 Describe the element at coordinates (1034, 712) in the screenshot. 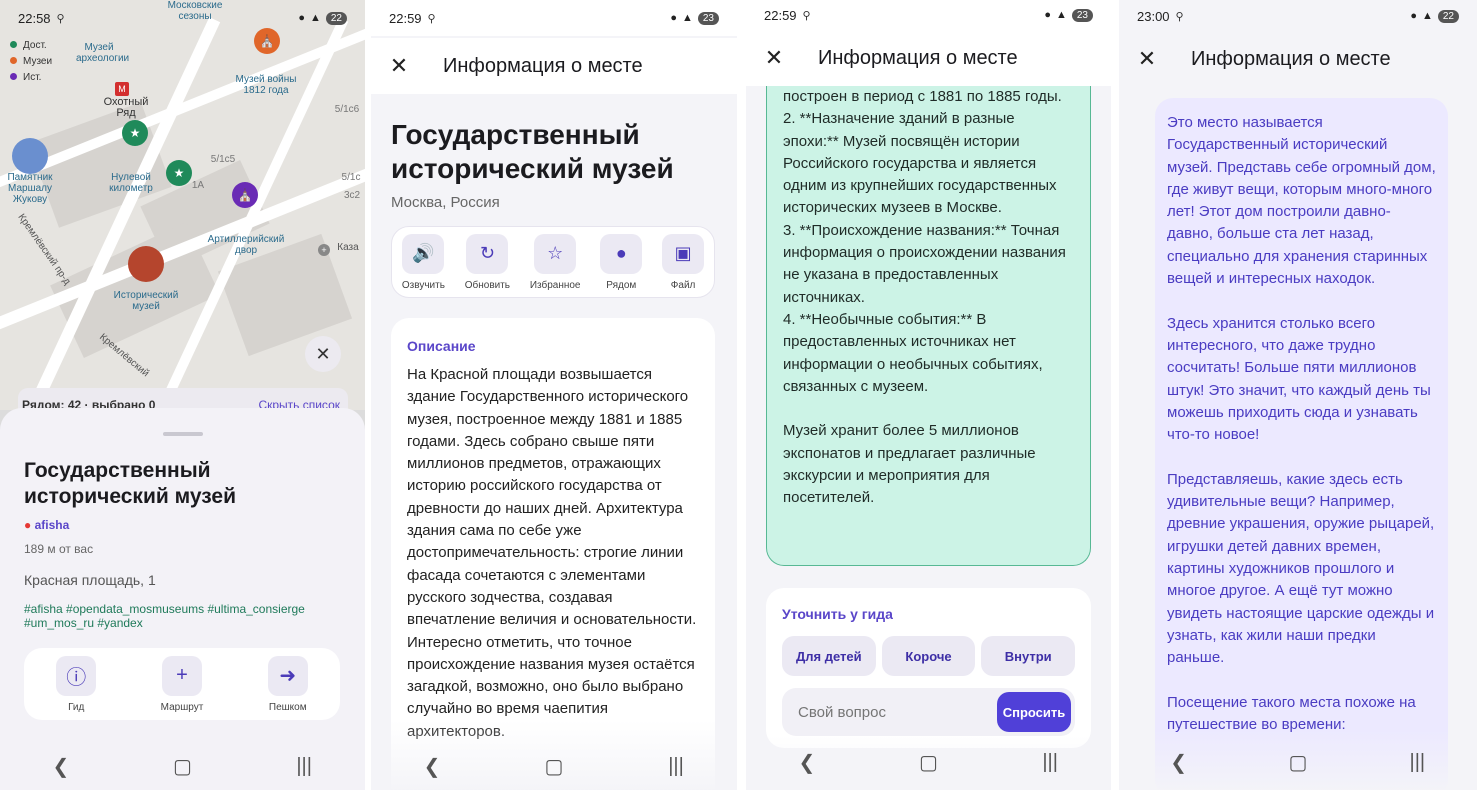

I see `ask-button: Спросить` at that location.